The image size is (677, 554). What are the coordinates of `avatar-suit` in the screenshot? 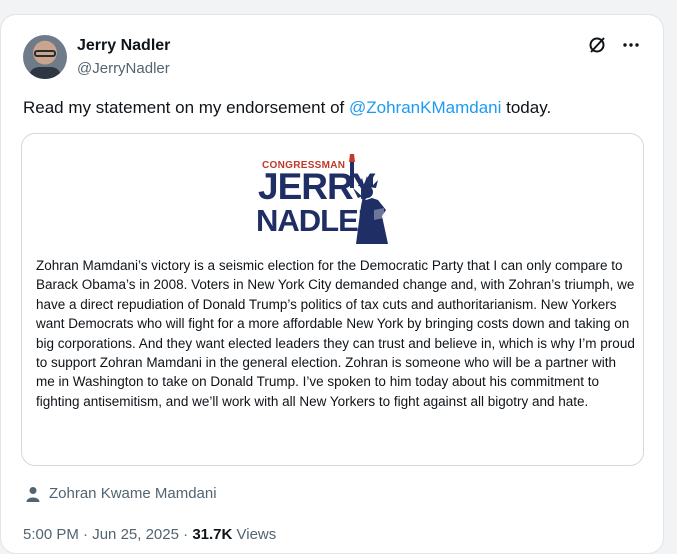 It's located at (45, 73).